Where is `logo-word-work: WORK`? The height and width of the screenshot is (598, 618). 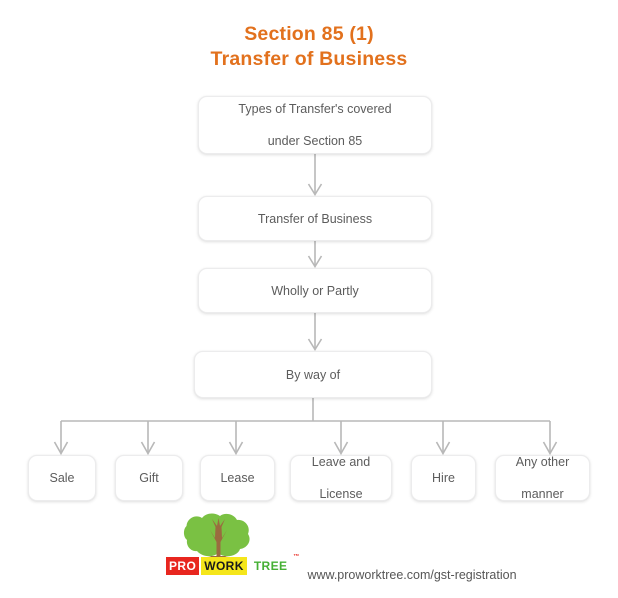 logo-word-work: WORK is located at coordinates (224, 566).